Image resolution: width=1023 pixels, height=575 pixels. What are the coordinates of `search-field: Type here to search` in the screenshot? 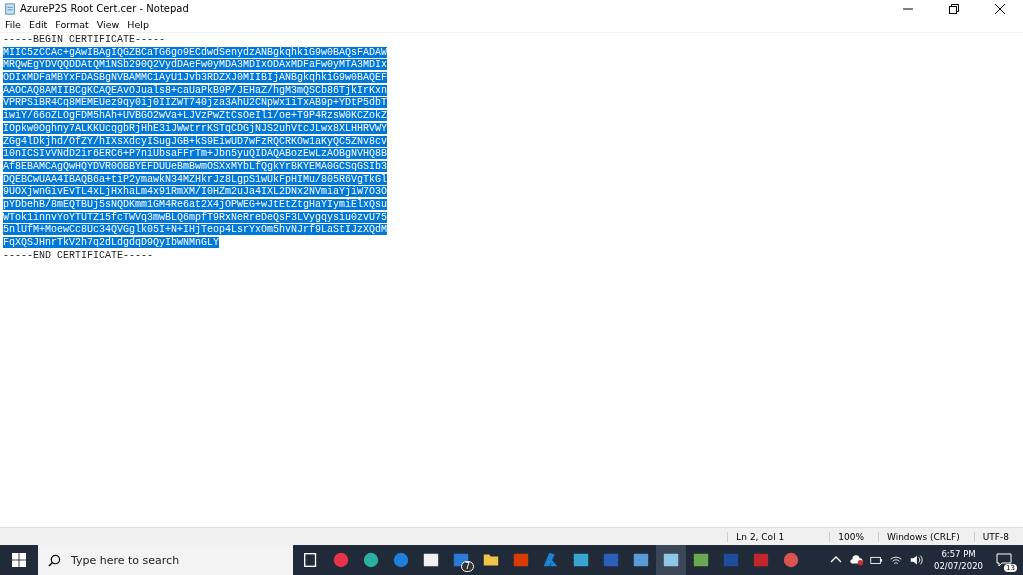 It's located at (171, 560).